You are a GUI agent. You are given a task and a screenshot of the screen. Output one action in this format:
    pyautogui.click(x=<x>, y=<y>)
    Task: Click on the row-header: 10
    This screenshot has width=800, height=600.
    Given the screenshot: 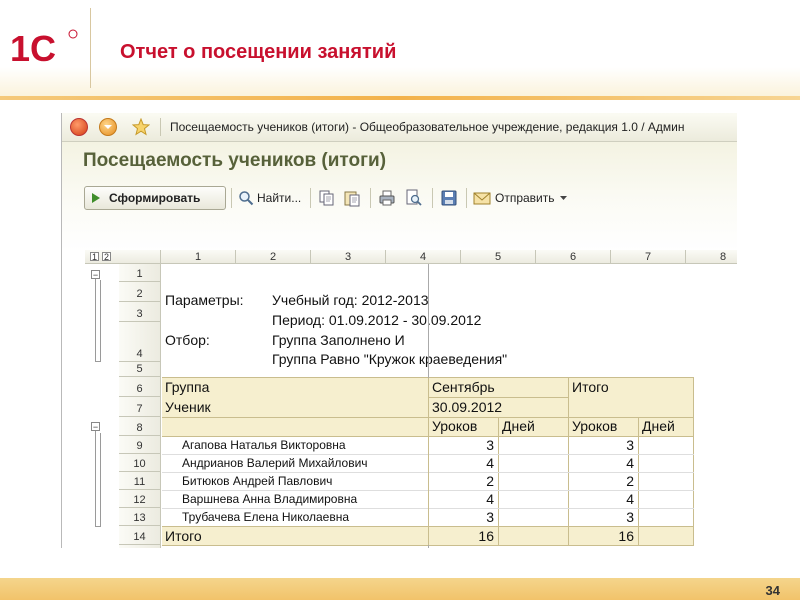 What is the action you would take?
    pyautogui.click(x=140, y=463)
    